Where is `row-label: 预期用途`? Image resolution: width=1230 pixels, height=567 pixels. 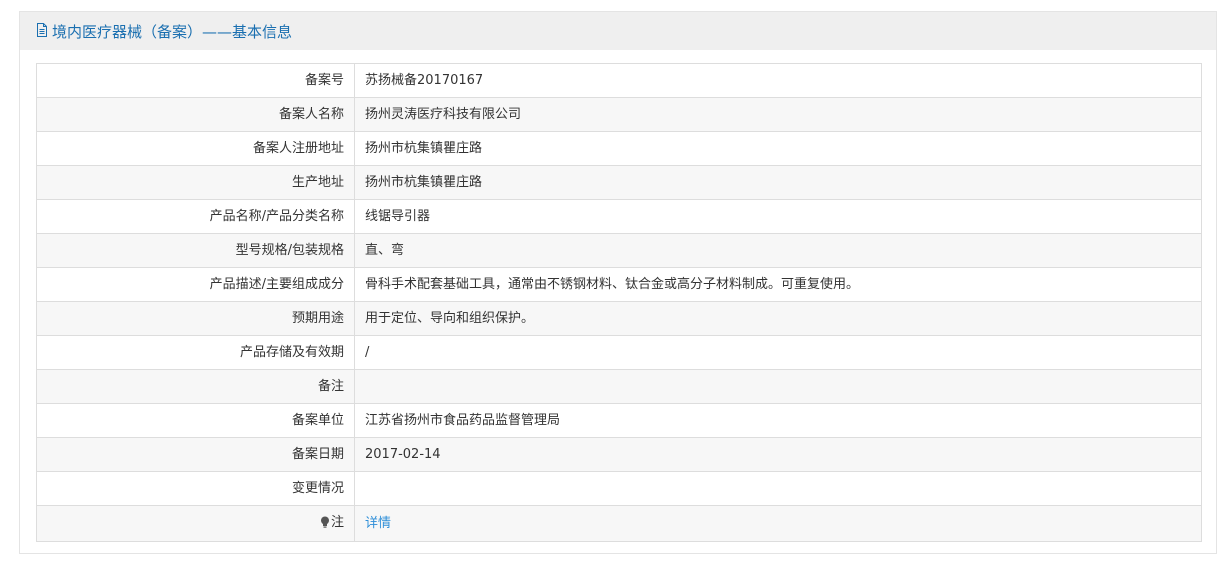 row-label: 预期用途 is located at coordinates (195, 318).